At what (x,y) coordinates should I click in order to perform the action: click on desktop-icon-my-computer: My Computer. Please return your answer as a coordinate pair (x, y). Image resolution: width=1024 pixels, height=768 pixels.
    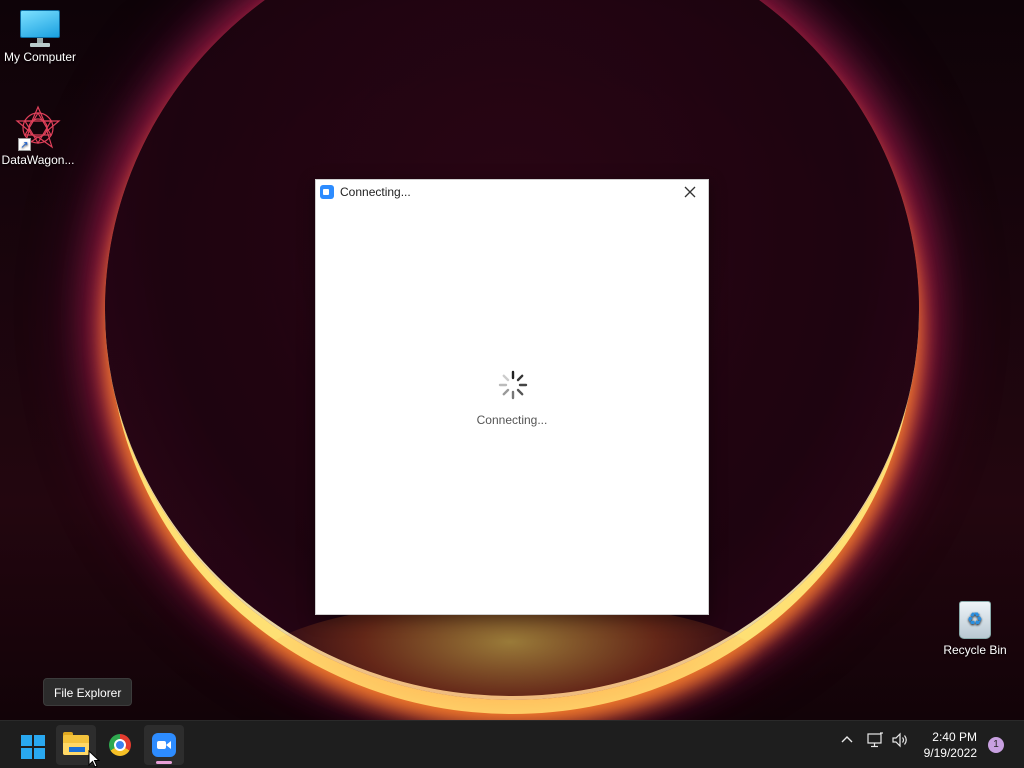
    Looking at the image, I should click on (40, 37).